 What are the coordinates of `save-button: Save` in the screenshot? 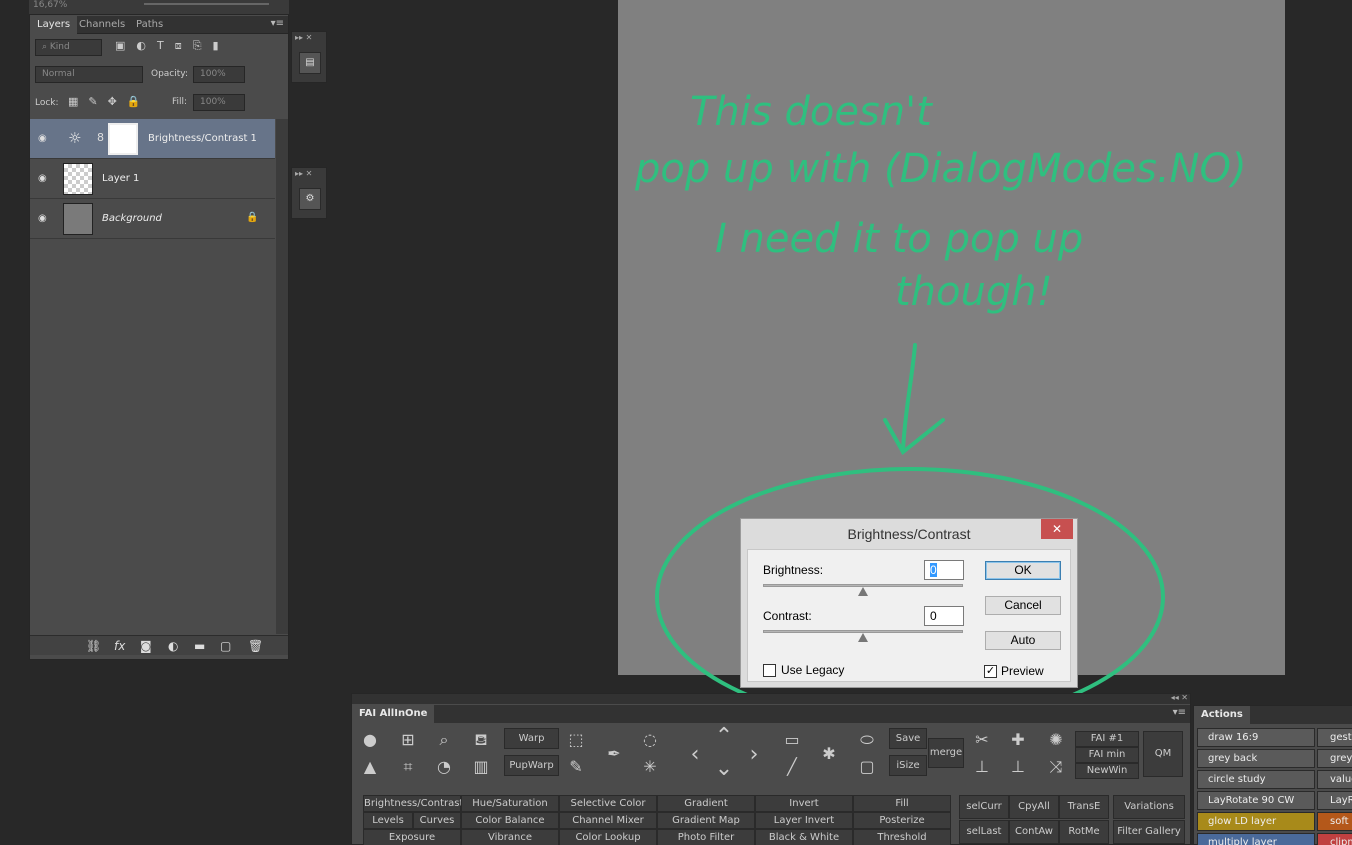 It's located at (908, 738).